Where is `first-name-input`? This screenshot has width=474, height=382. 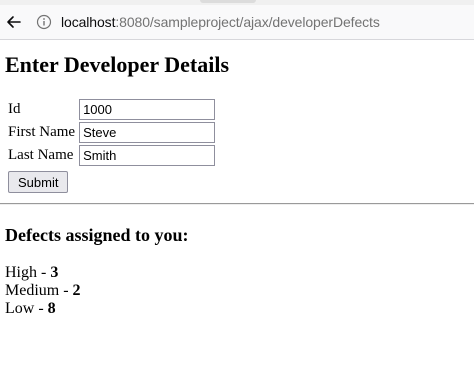 first-name-input is located at coordinates (147, 132).